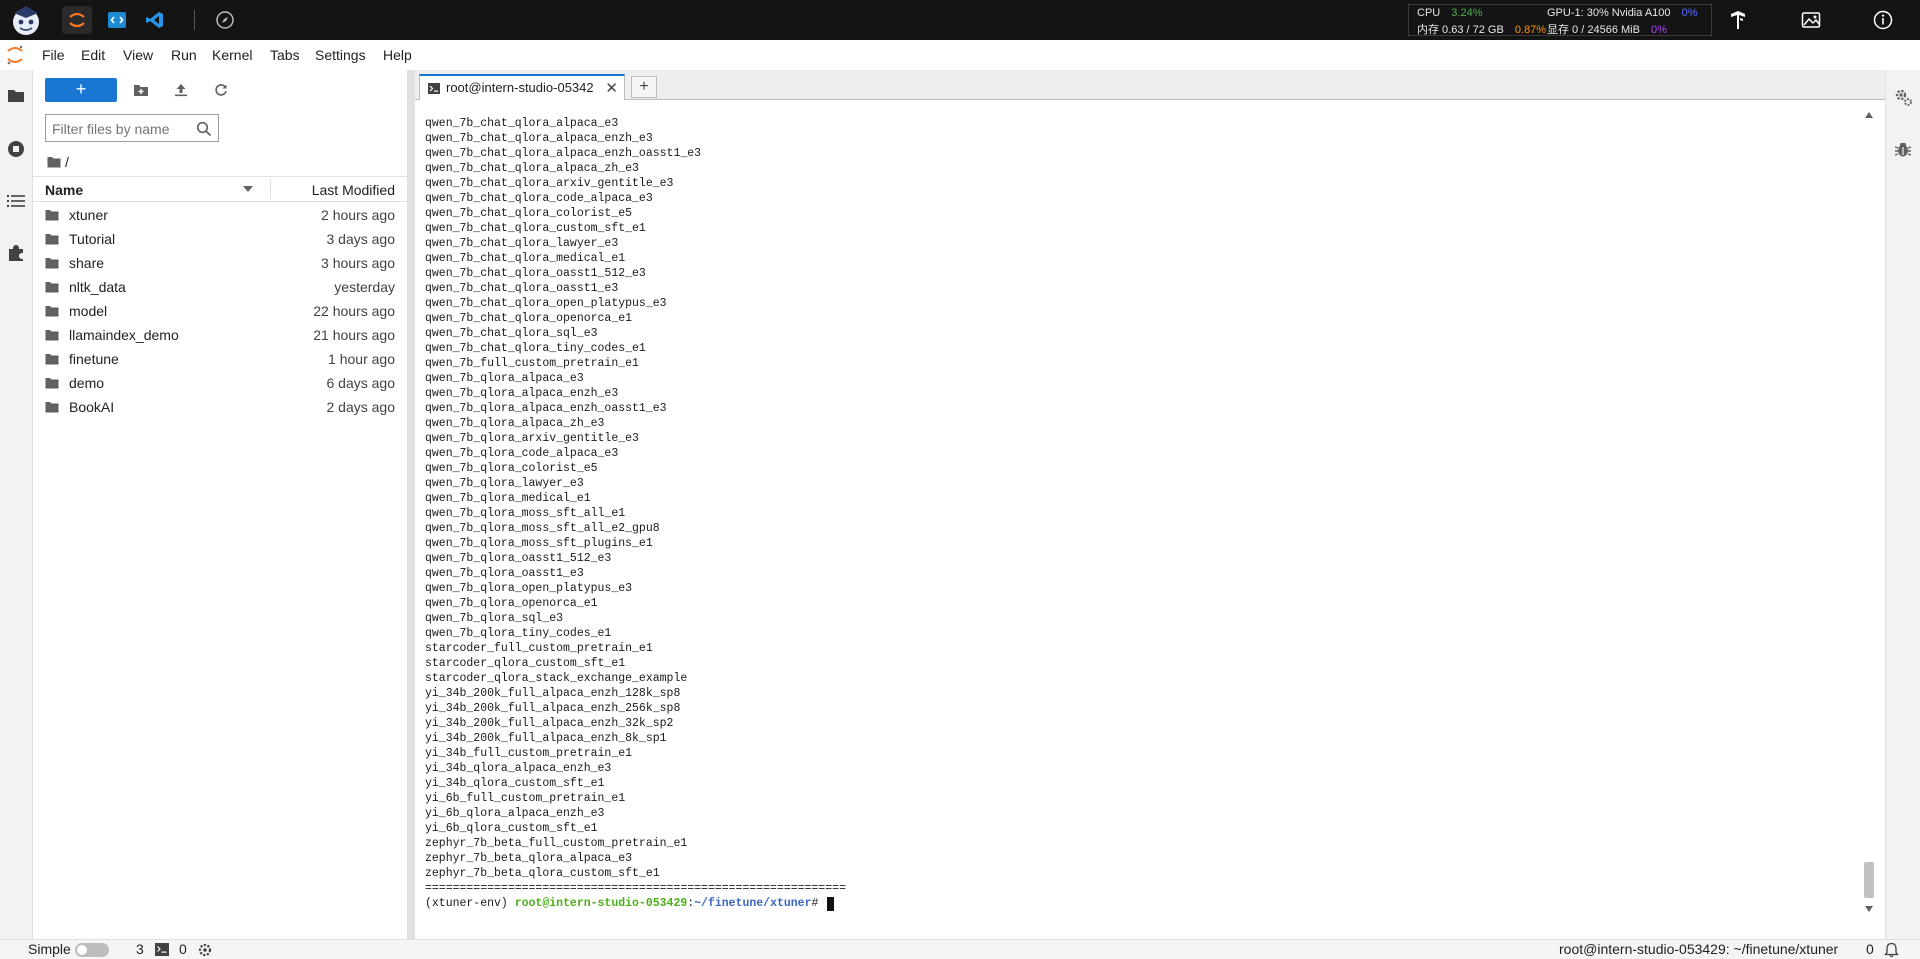 Image resolution: width=1920 pixels, height=959 pixels. Describe the element at coordinates (515, 783) in the screenshot. I see `terminal-line: yi_34b_qlora_custom_sft_e1` at that location.